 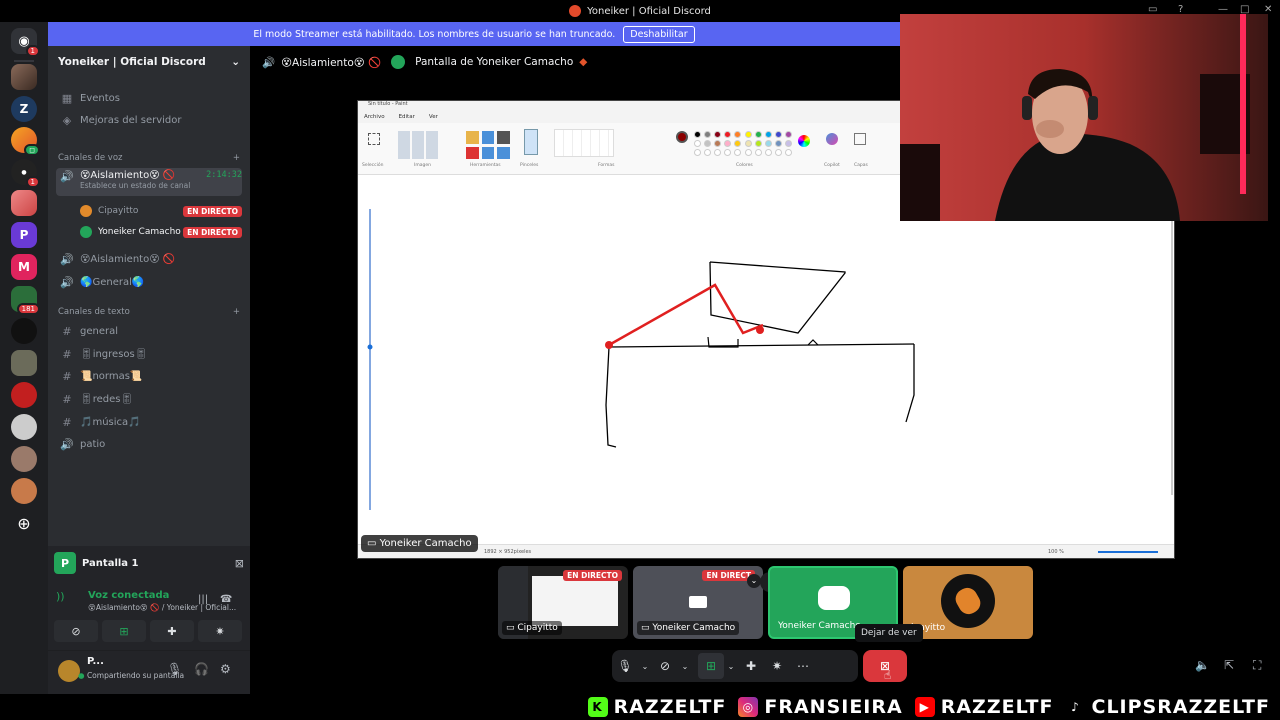 I want to click on disconnect-icon: ☎, so click(x=226, y=599).